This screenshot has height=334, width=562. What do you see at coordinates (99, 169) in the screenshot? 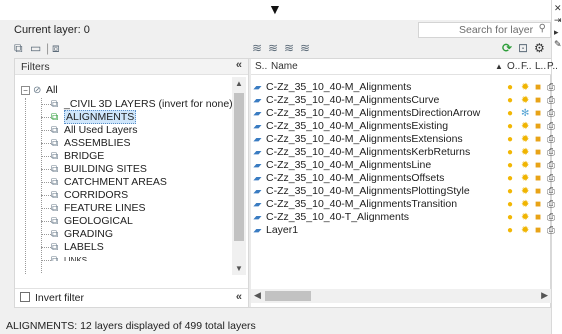
I see `filter-item-building-sites: ⧉ BUILDING SITES` at bounding box center [99, 169].